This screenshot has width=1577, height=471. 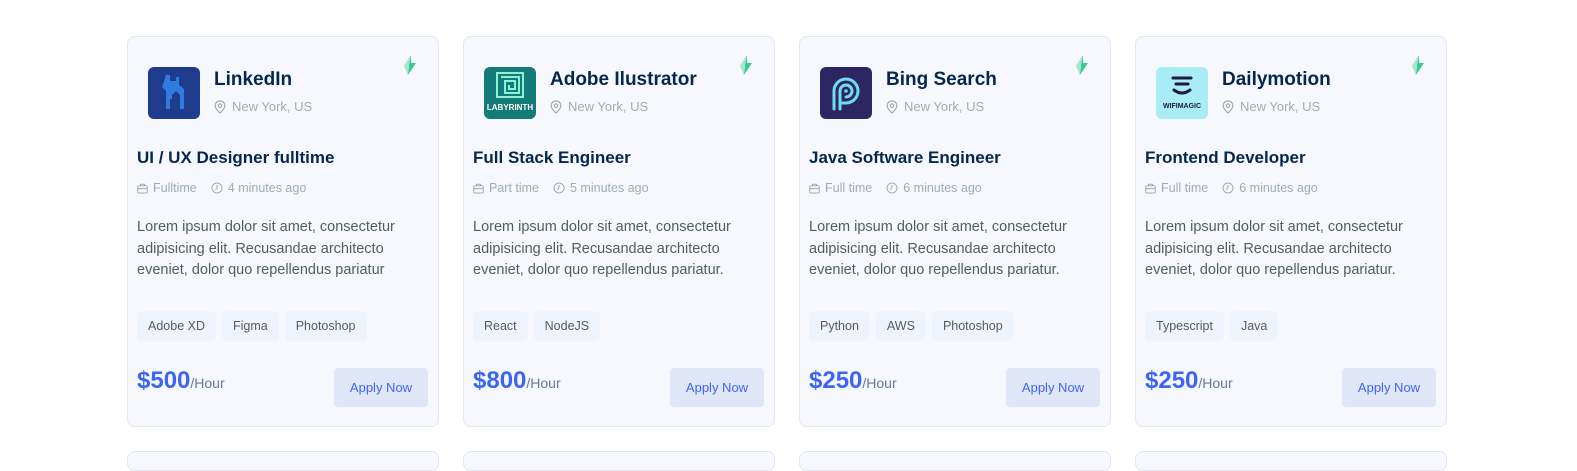 What do you see at coordinates (235, 158) in the screenshot?
I see `job-title: UI / UX Designer fulltime` at bounding box center [235, 158].